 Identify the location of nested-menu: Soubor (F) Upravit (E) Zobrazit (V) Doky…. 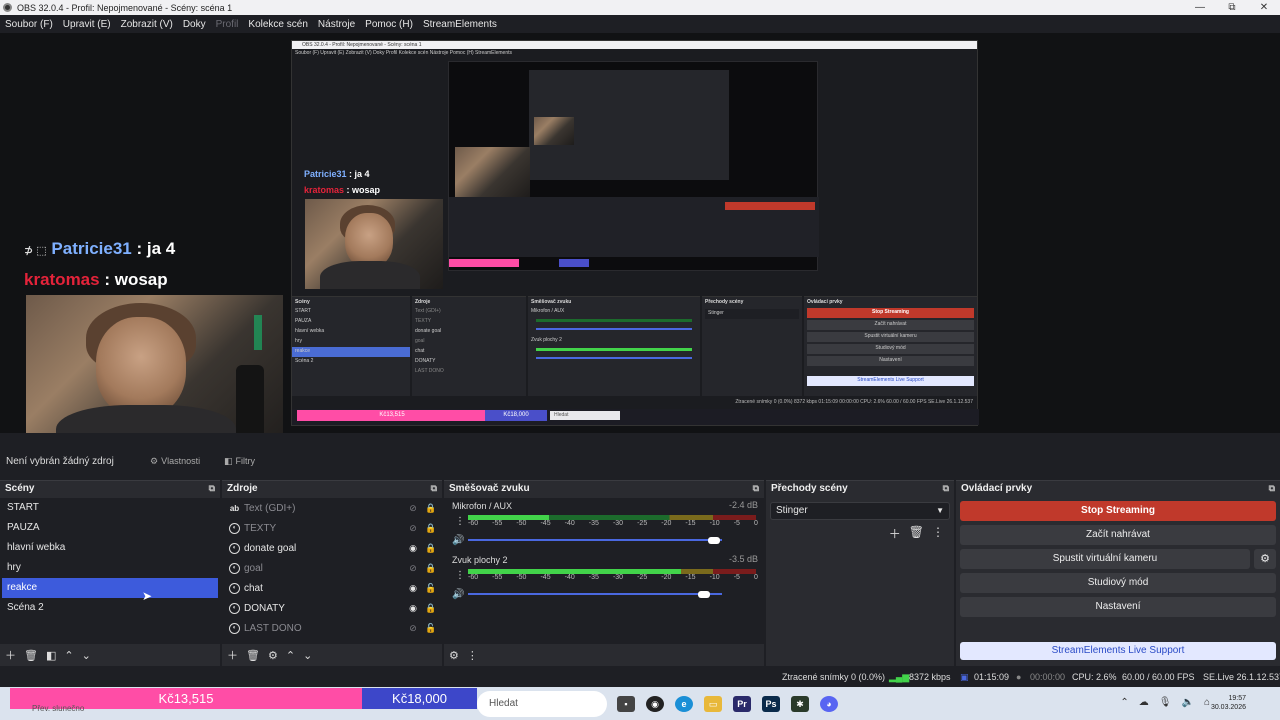
(404, 53).